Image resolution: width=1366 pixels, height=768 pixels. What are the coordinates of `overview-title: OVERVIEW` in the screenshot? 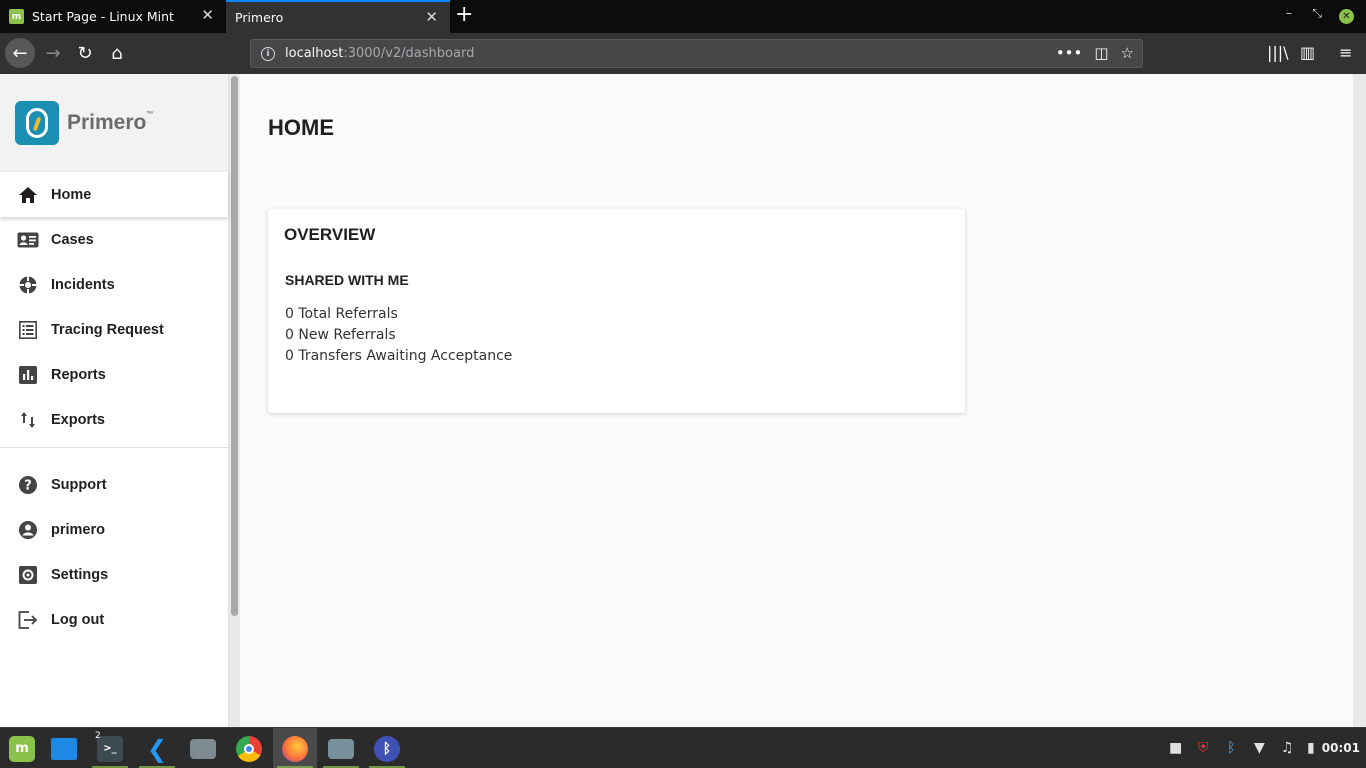 It's located at (330, 234).